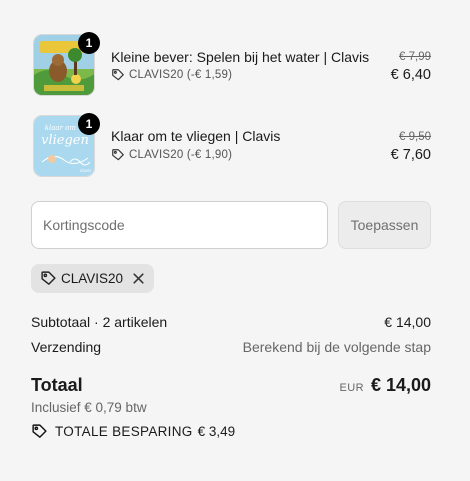  I want to click on product-thumbnail-wrap: klaar om te vliegen clavis 1, so click(65, 146).